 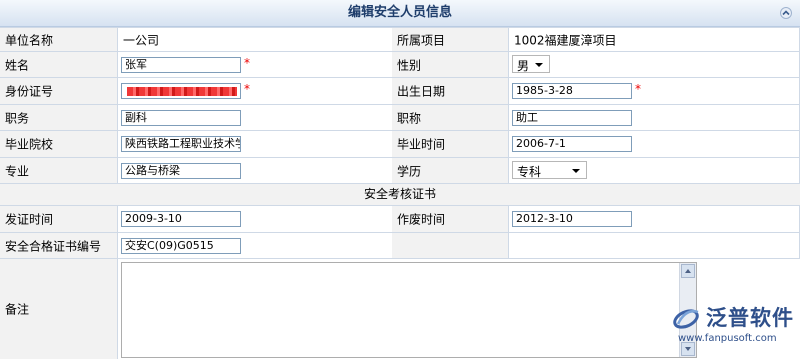 I want to click on id-number-input, so click(x=181, y=91).